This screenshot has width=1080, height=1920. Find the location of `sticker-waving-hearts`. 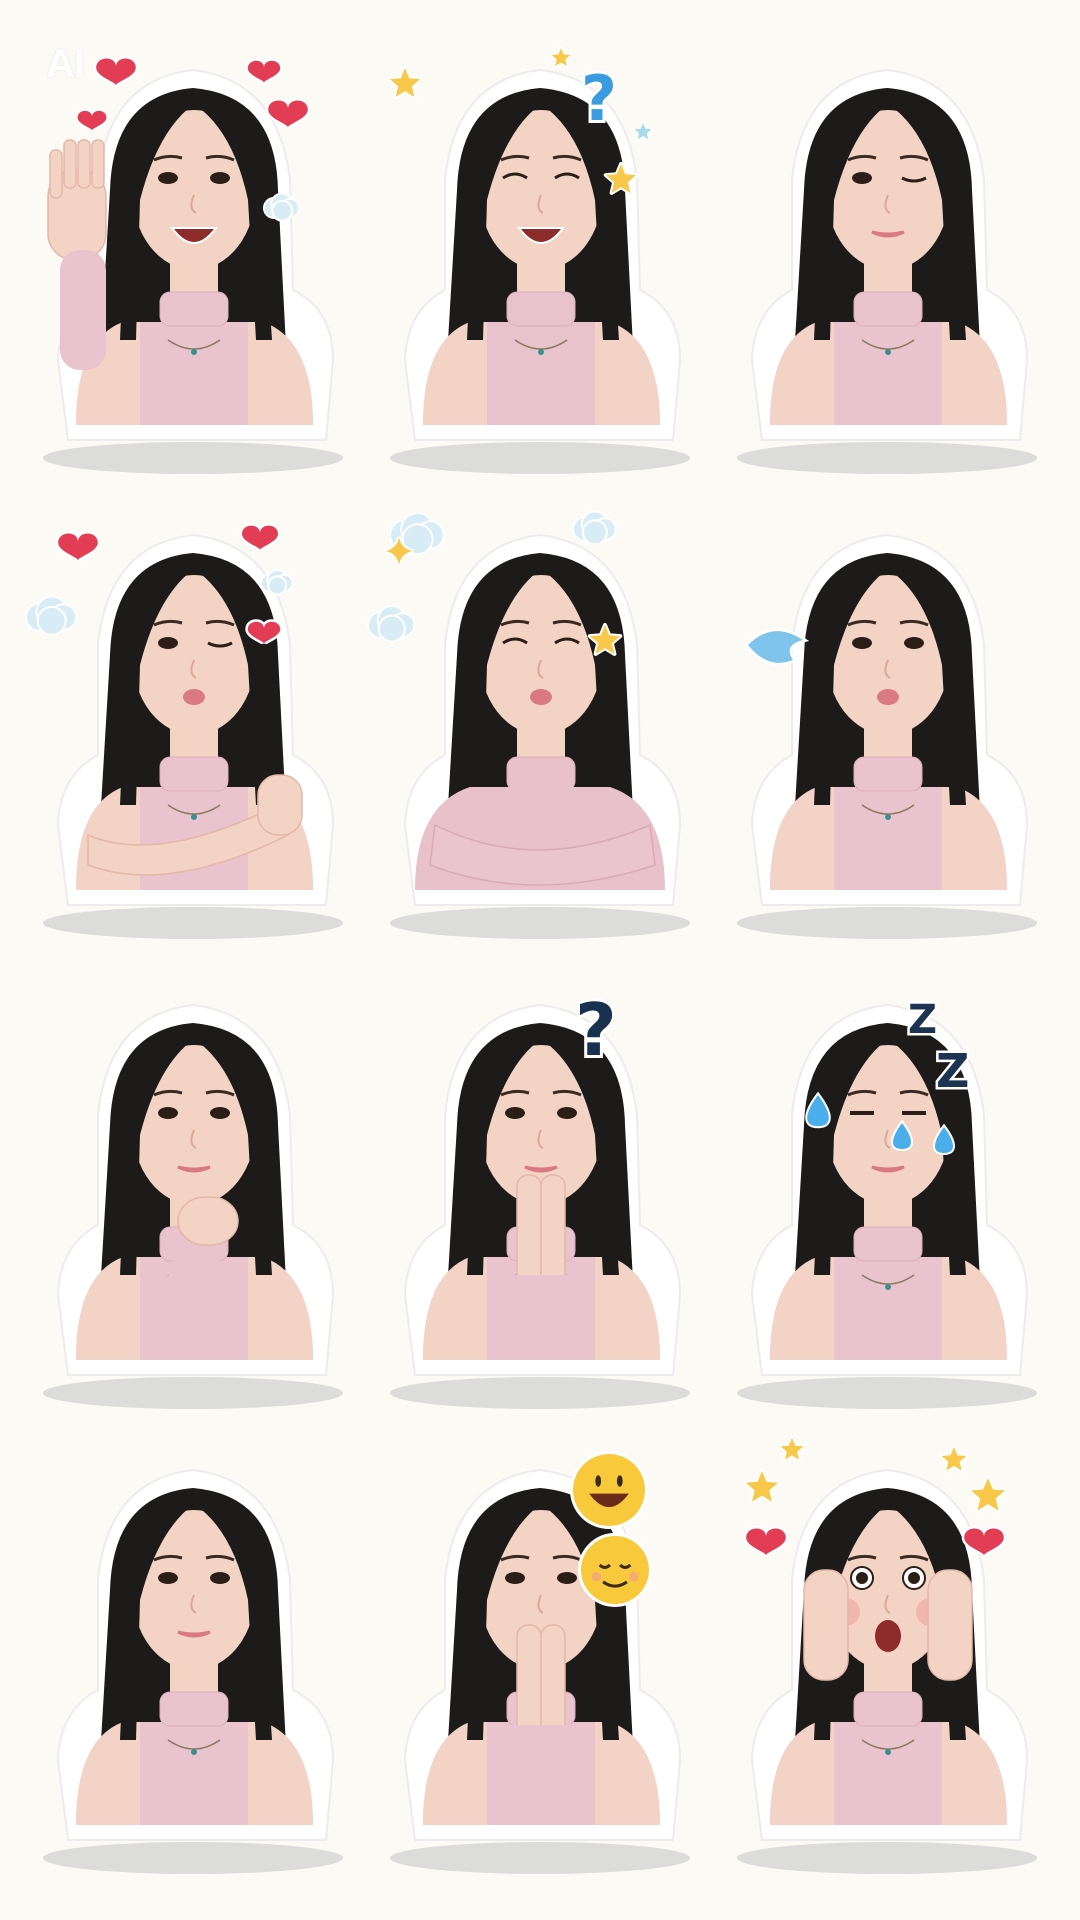

sticker-waving-hearts is located at coordinates (193, 260).